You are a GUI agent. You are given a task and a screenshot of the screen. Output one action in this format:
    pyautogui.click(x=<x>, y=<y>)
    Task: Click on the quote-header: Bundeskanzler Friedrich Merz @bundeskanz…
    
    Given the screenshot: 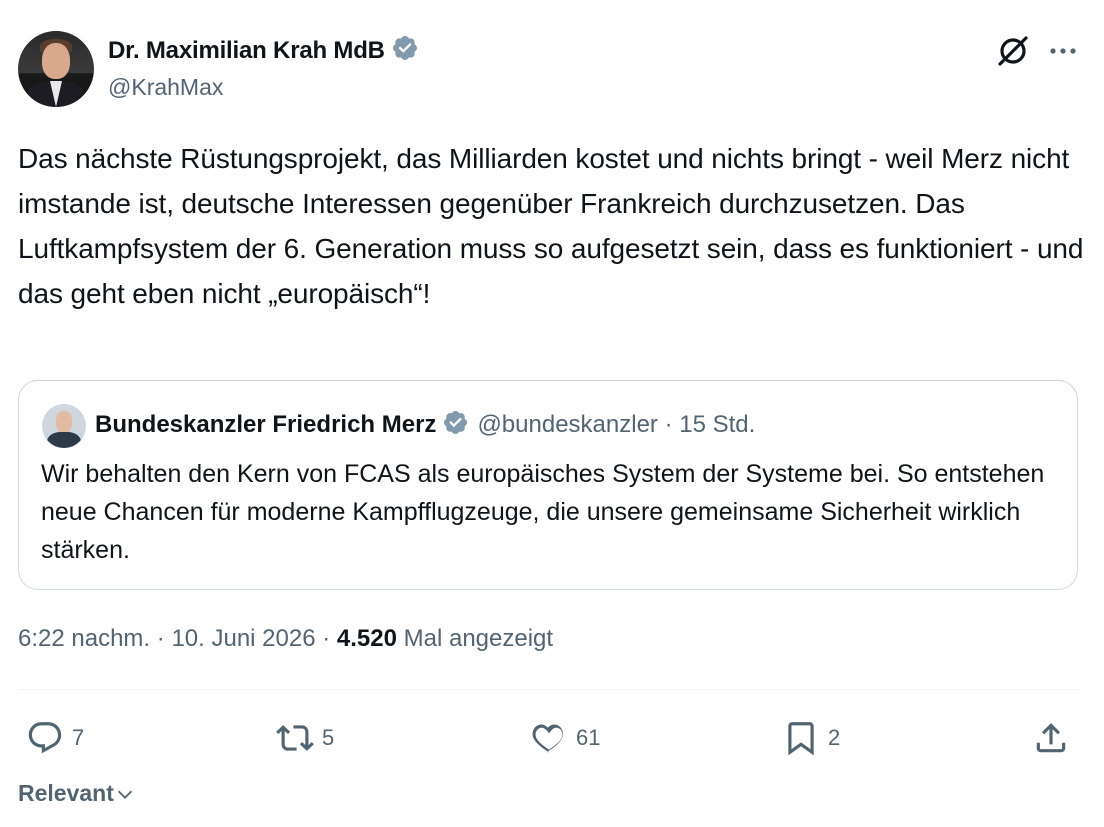 What is the action you would take?
    pyautogui.click(x=425, y=424)
    